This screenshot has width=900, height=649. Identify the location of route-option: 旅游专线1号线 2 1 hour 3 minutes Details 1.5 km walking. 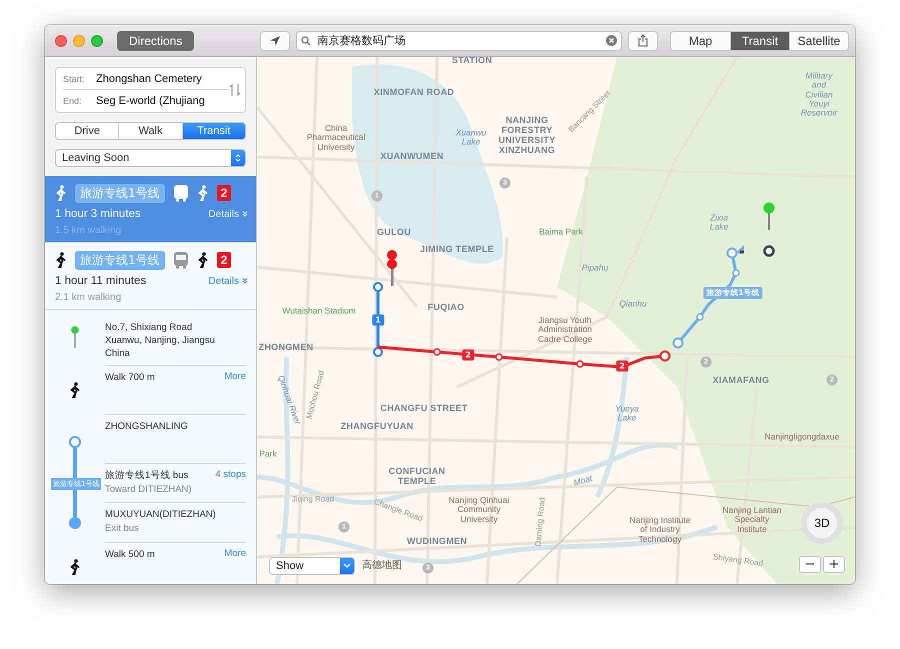
(150, 209).